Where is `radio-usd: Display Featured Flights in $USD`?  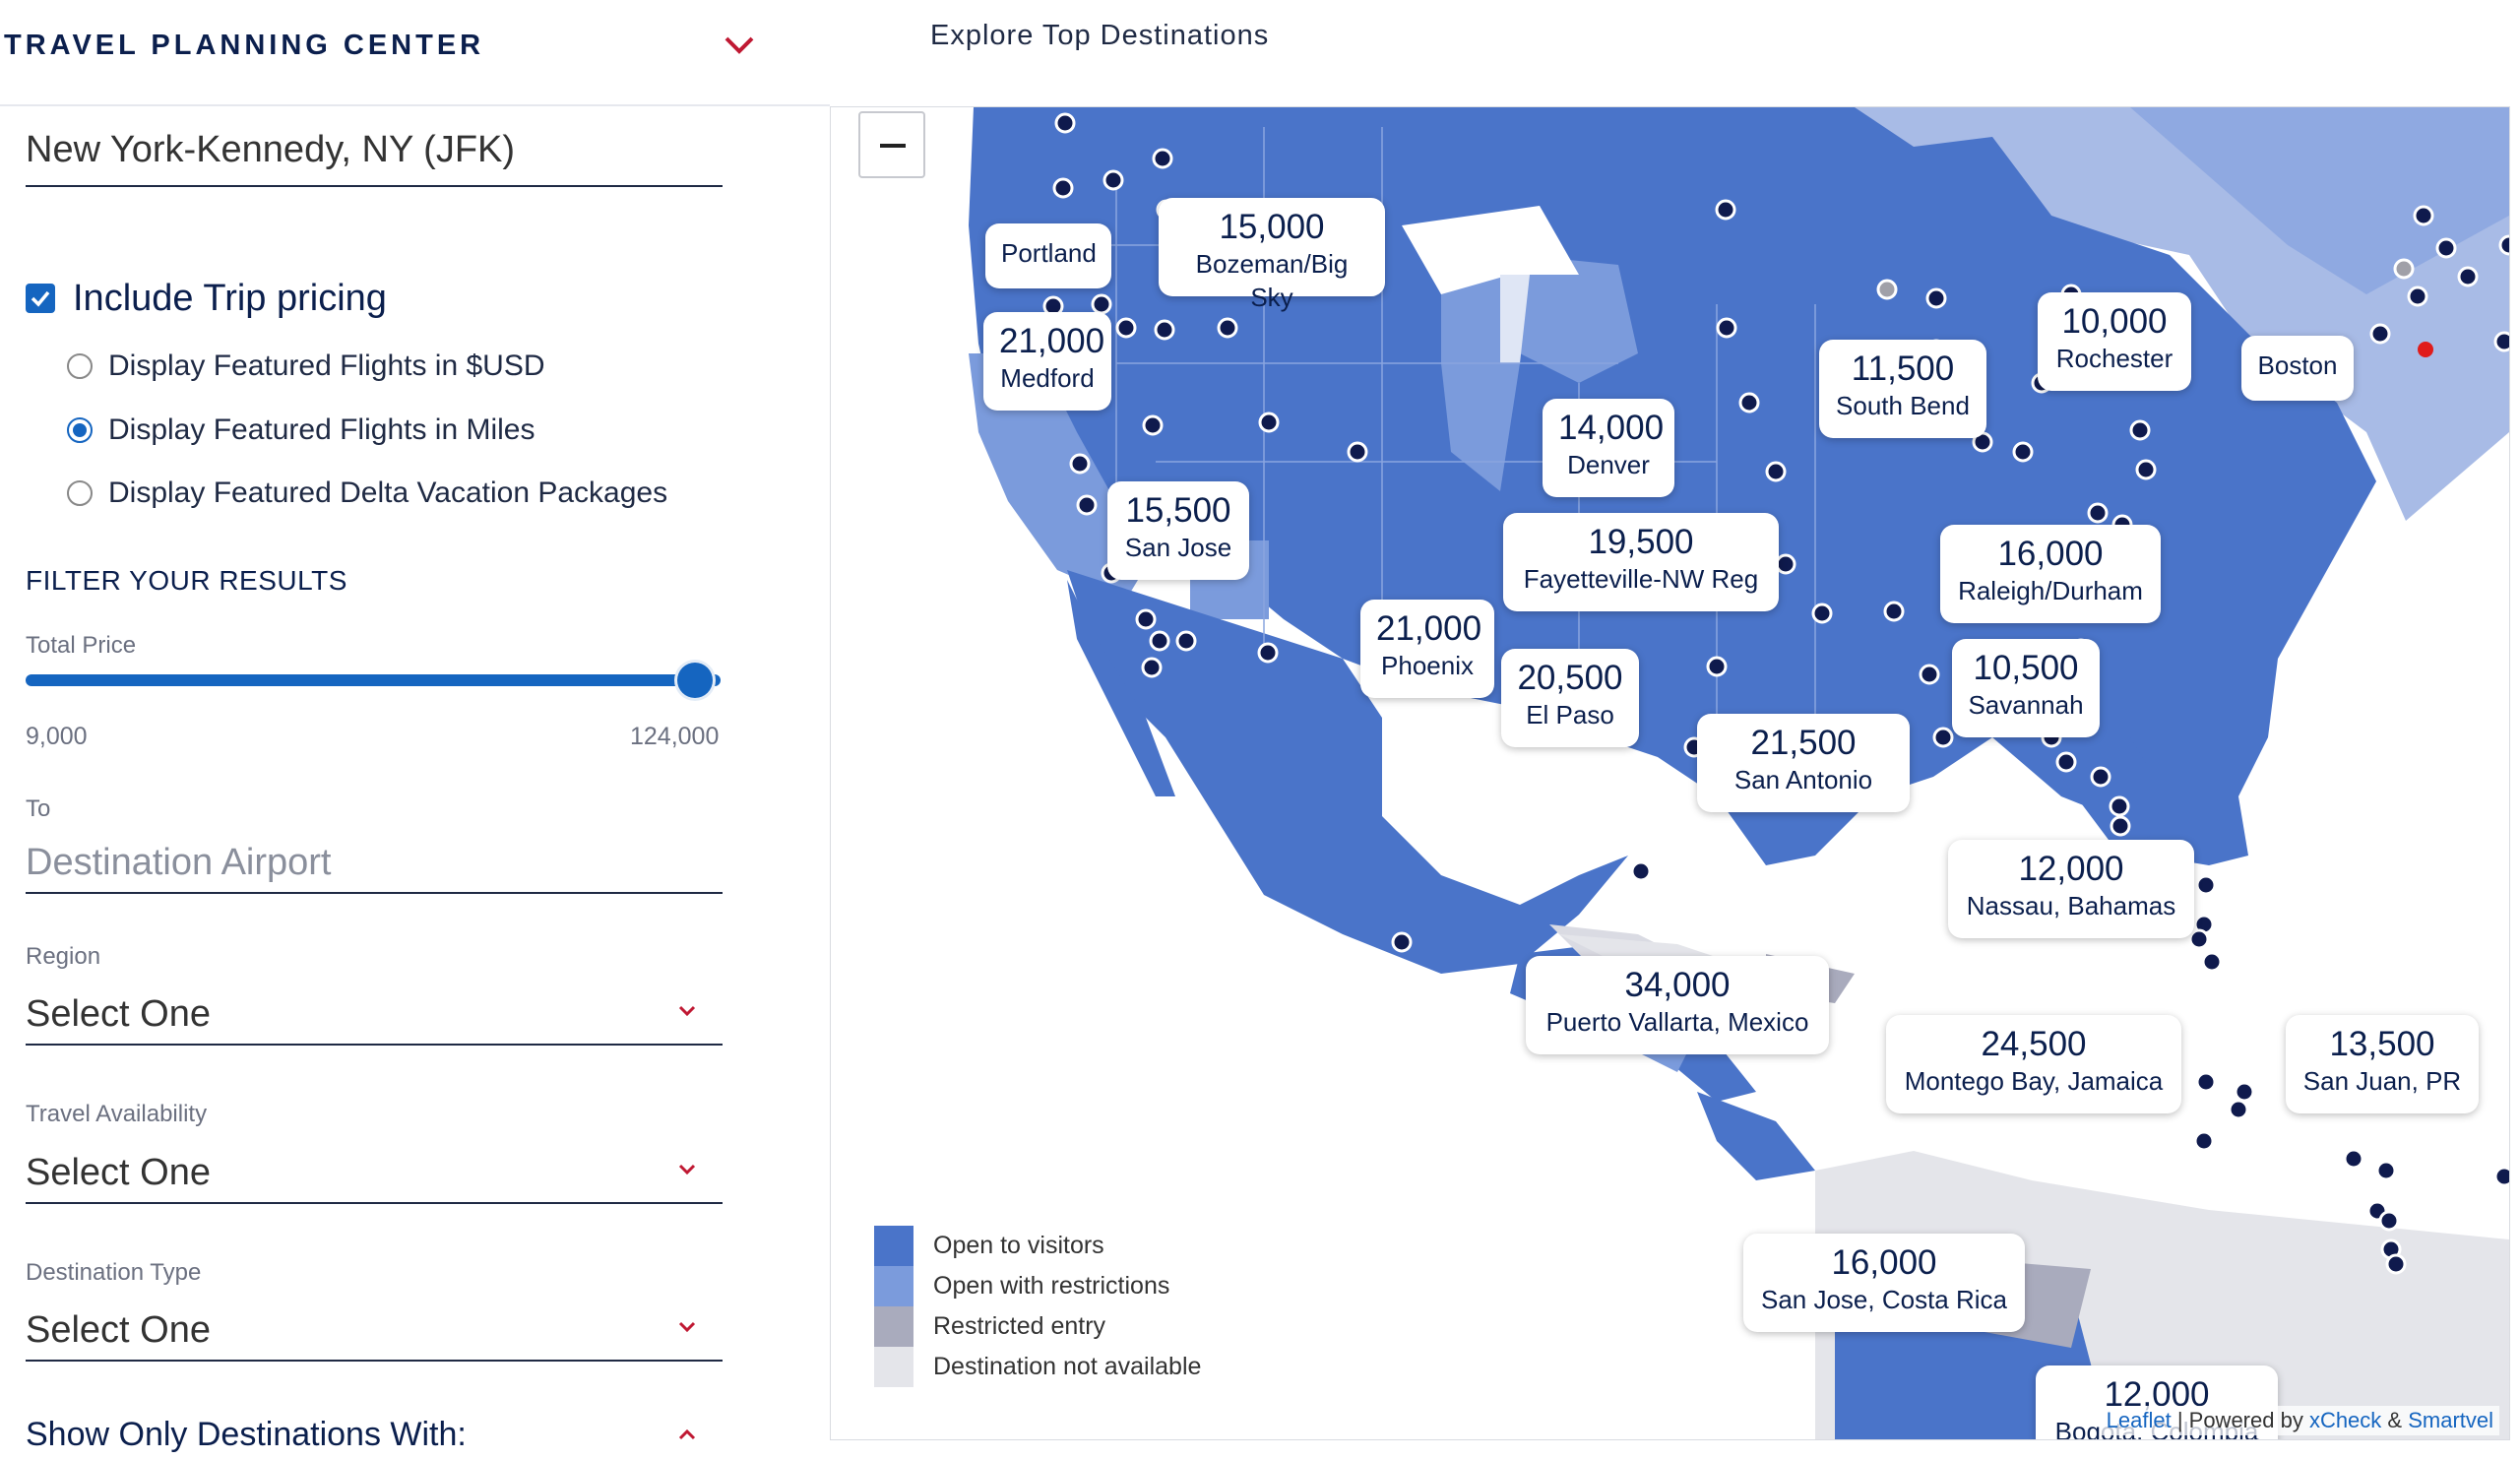
radio-usd: Display Featured Flights in $USD is located at coordinates (306, 366).